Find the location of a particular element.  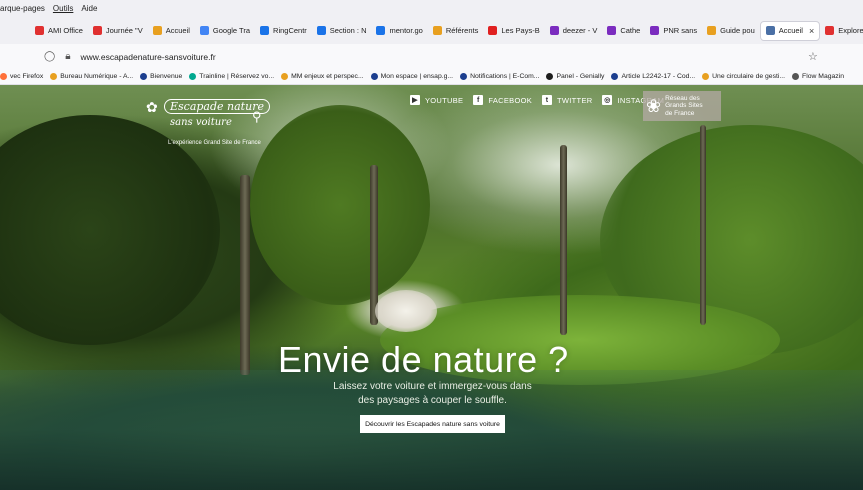

url-input: www.escapadenature-sansvoiture.fr is located at coordinates (148, 57).